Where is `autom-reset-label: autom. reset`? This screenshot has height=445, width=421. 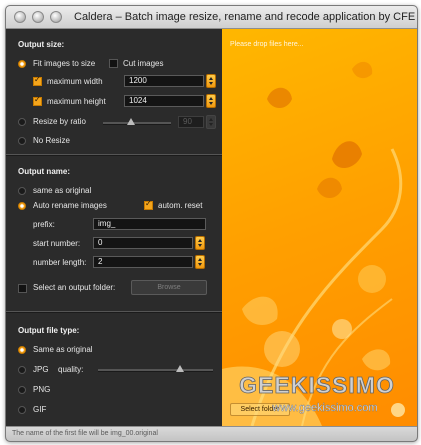 autom-reset-label: autom. reset is located at coordinates (180, 205).